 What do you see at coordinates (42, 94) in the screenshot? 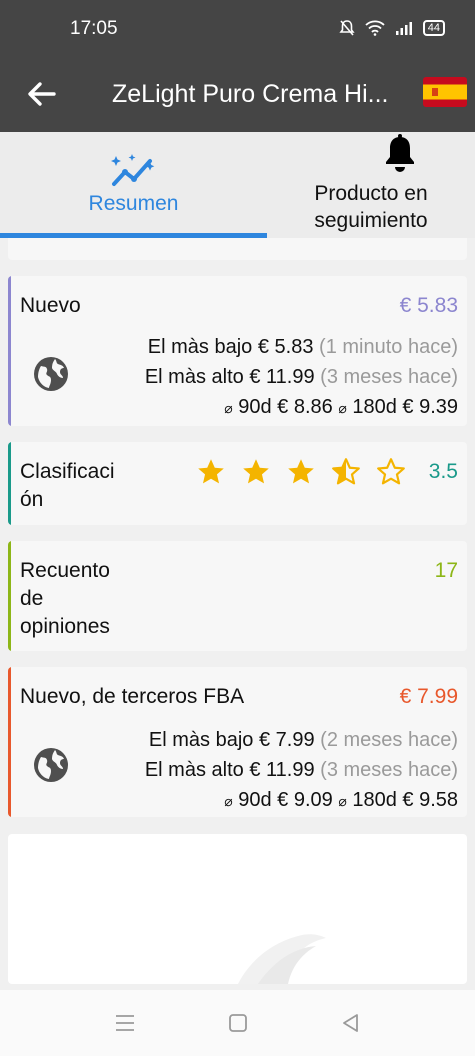
I see `back-arrow-icon` at bounding box center [42, 94].